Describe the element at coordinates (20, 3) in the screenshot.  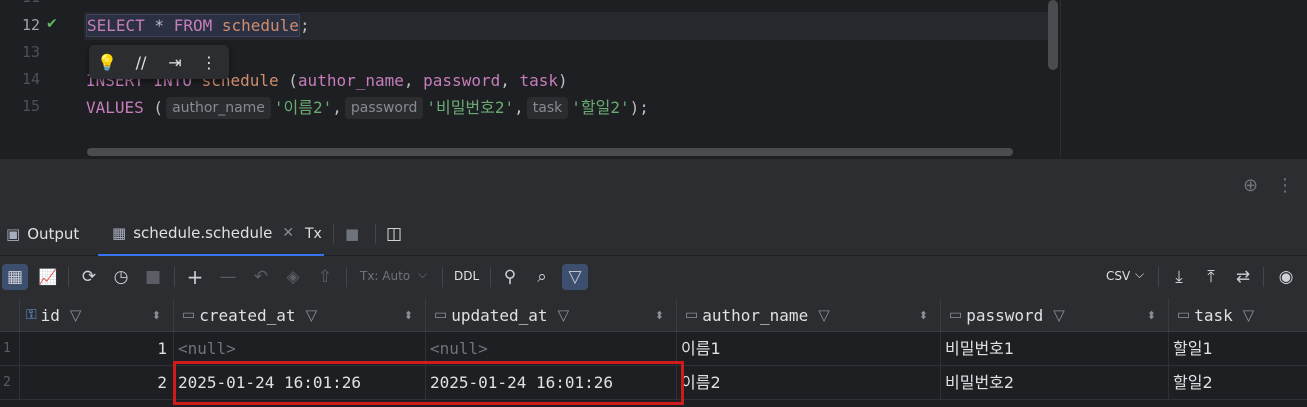
I see `line-number: 11` at that location.